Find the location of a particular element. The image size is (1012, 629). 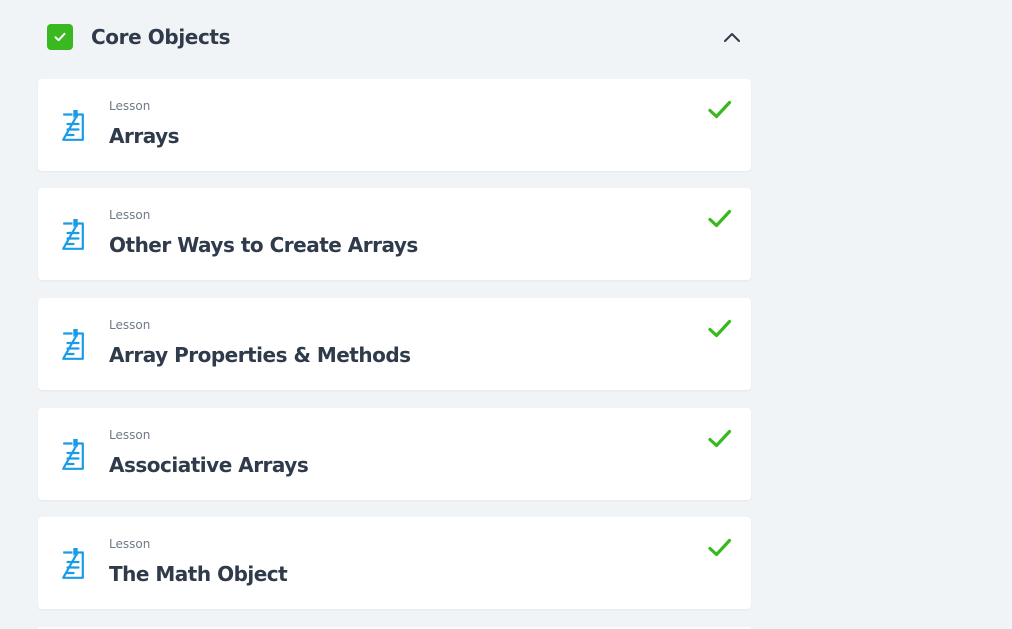

lesson-title: Array Properties & Methods is located at coordinates (260, 355).